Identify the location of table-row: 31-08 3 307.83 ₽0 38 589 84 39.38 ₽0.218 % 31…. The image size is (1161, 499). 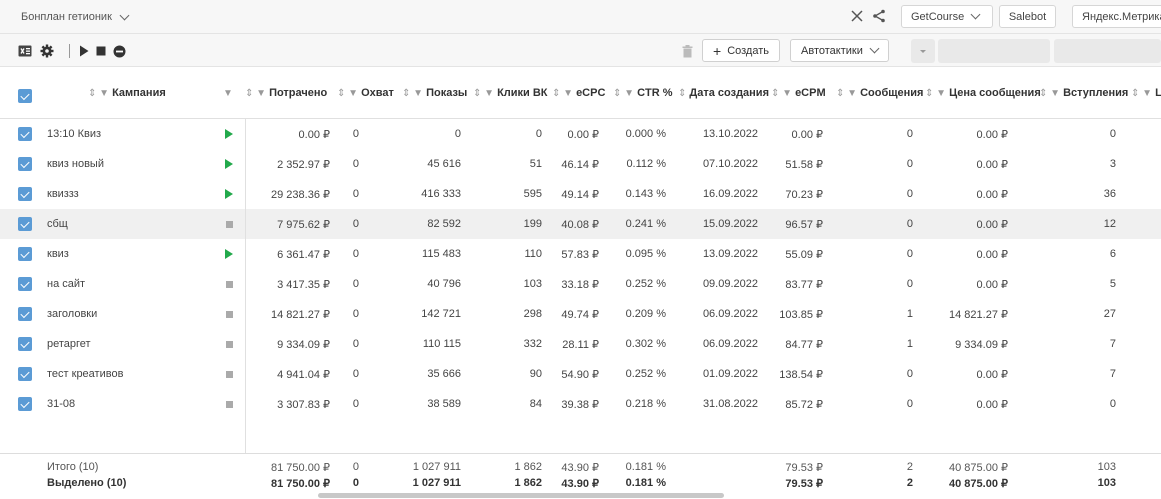
(580, 404).